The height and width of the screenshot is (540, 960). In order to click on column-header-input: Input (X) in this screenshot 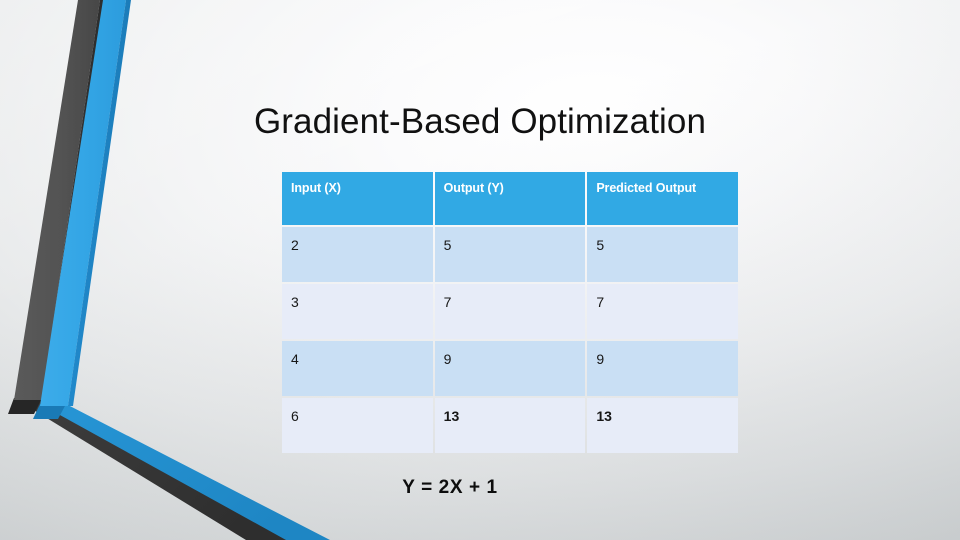, I will do `click(357, 198)`.